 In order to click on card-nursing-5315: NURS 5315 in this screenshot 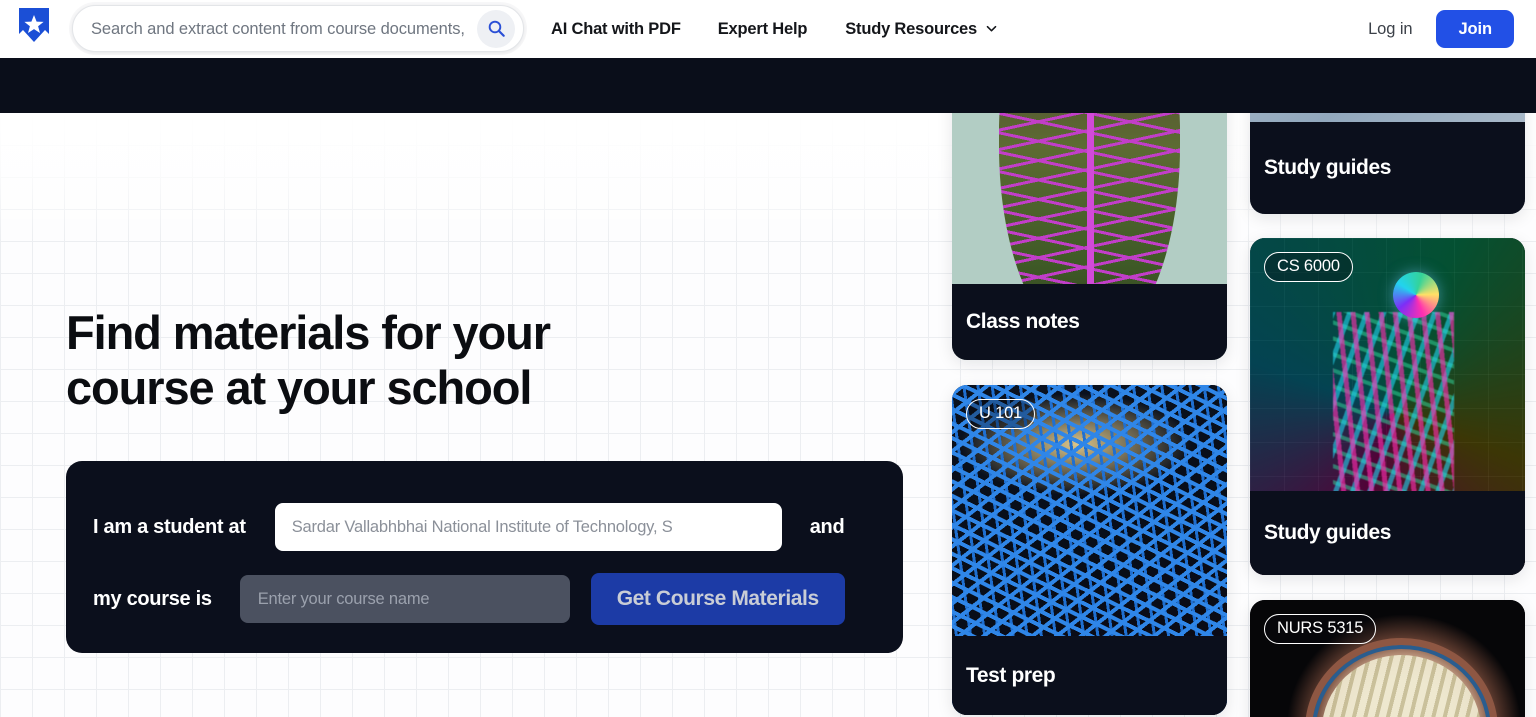, I will do `click(1387, 658)`.